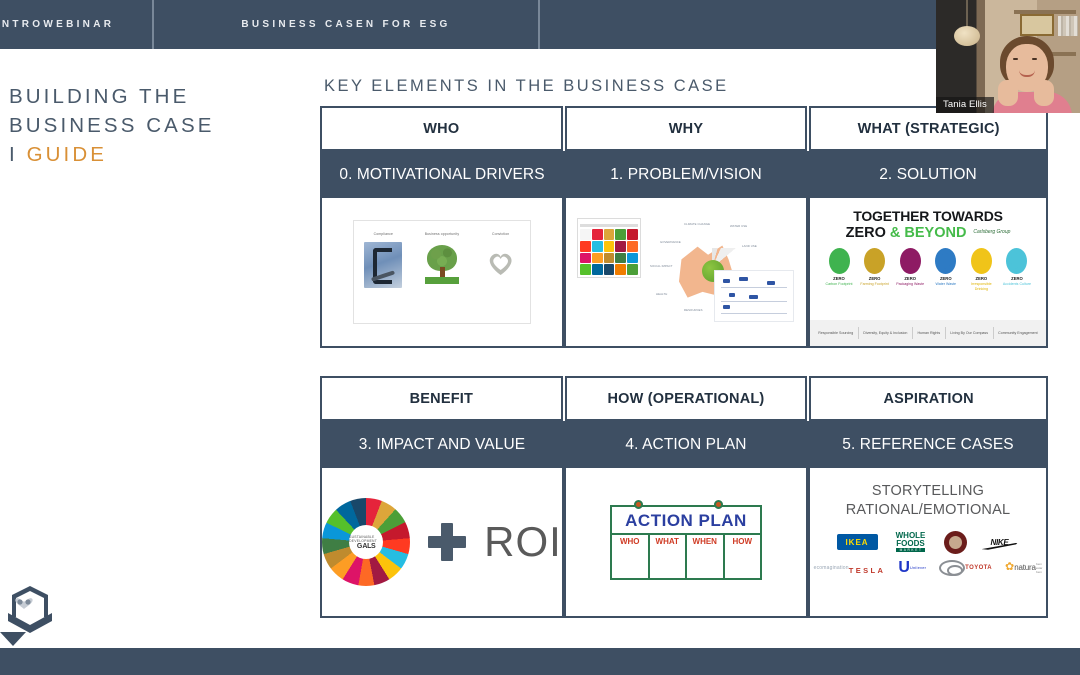 The height and width of the screenshot is (675, 1080). What do you see at coordinates (631, 541) in the screenshot?
I see `action-plan-col-who: WHO` at bounding box center [631, 541].